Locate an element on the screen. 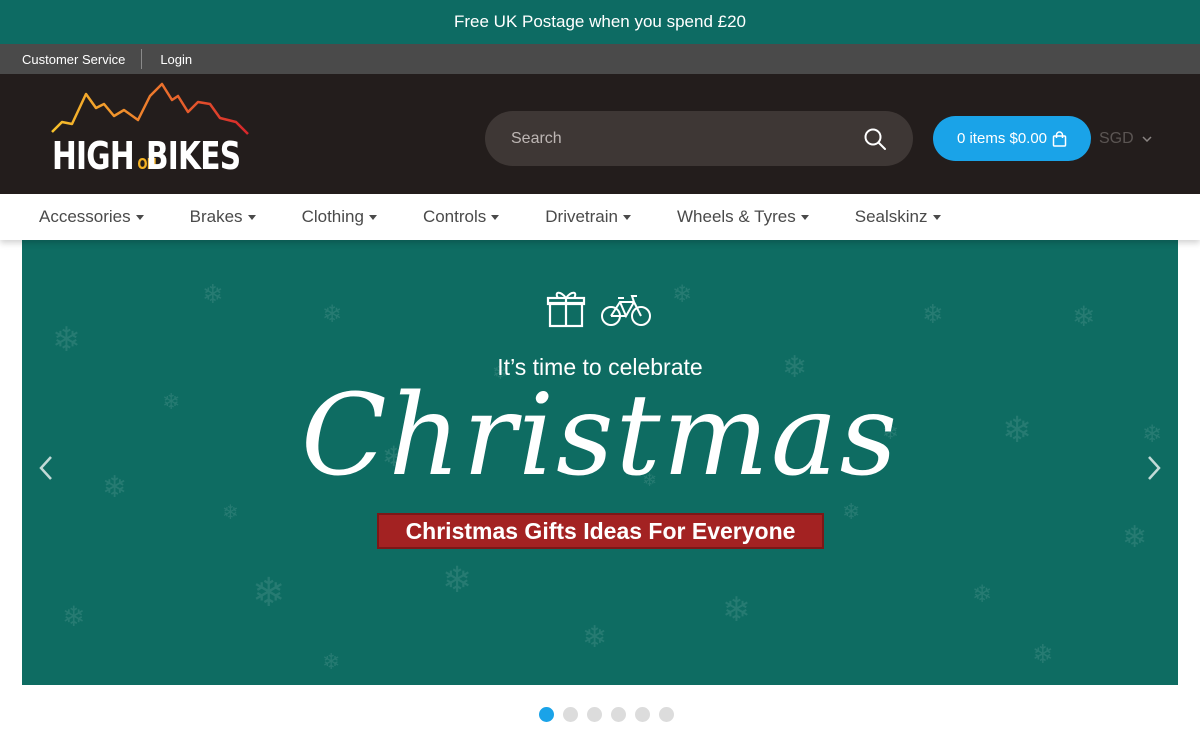  search-bar is located at coordinates (699, 138).